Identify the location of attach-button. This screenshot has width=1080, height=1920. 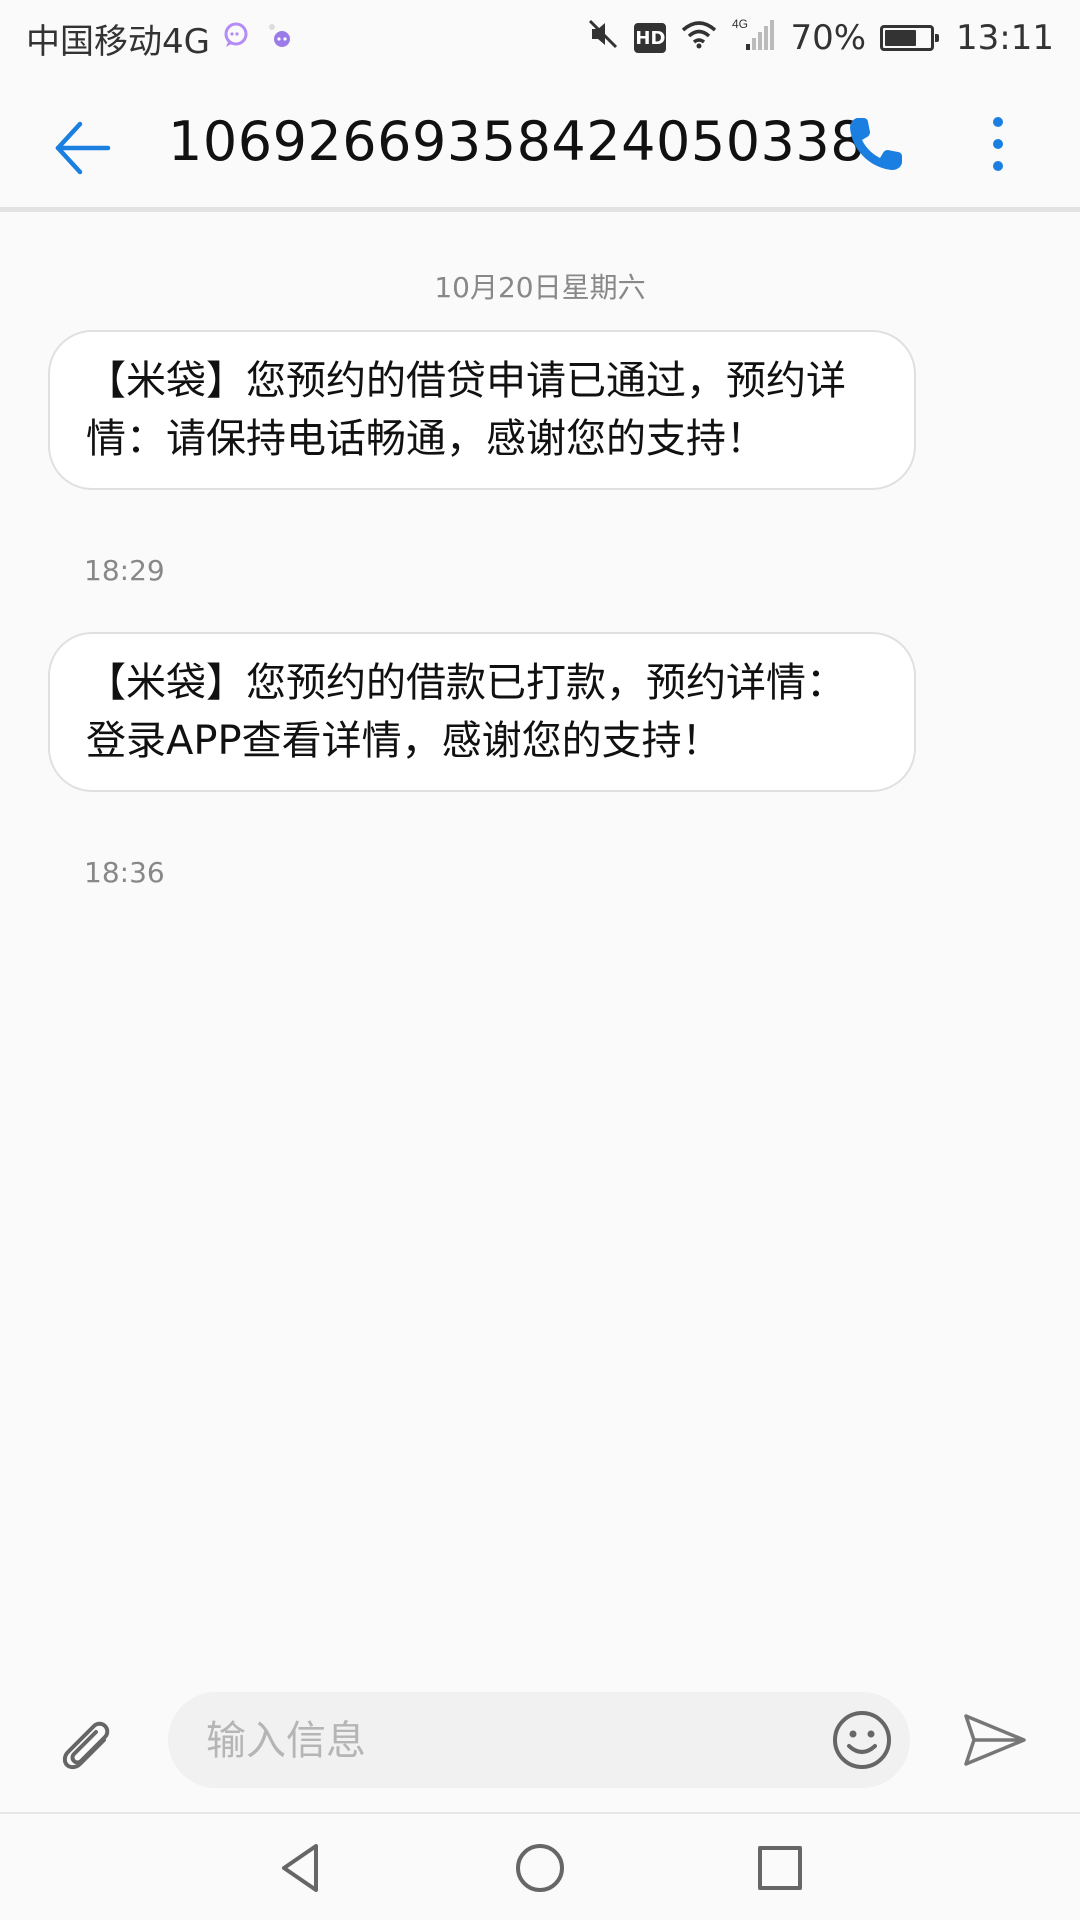
(85, 1743).